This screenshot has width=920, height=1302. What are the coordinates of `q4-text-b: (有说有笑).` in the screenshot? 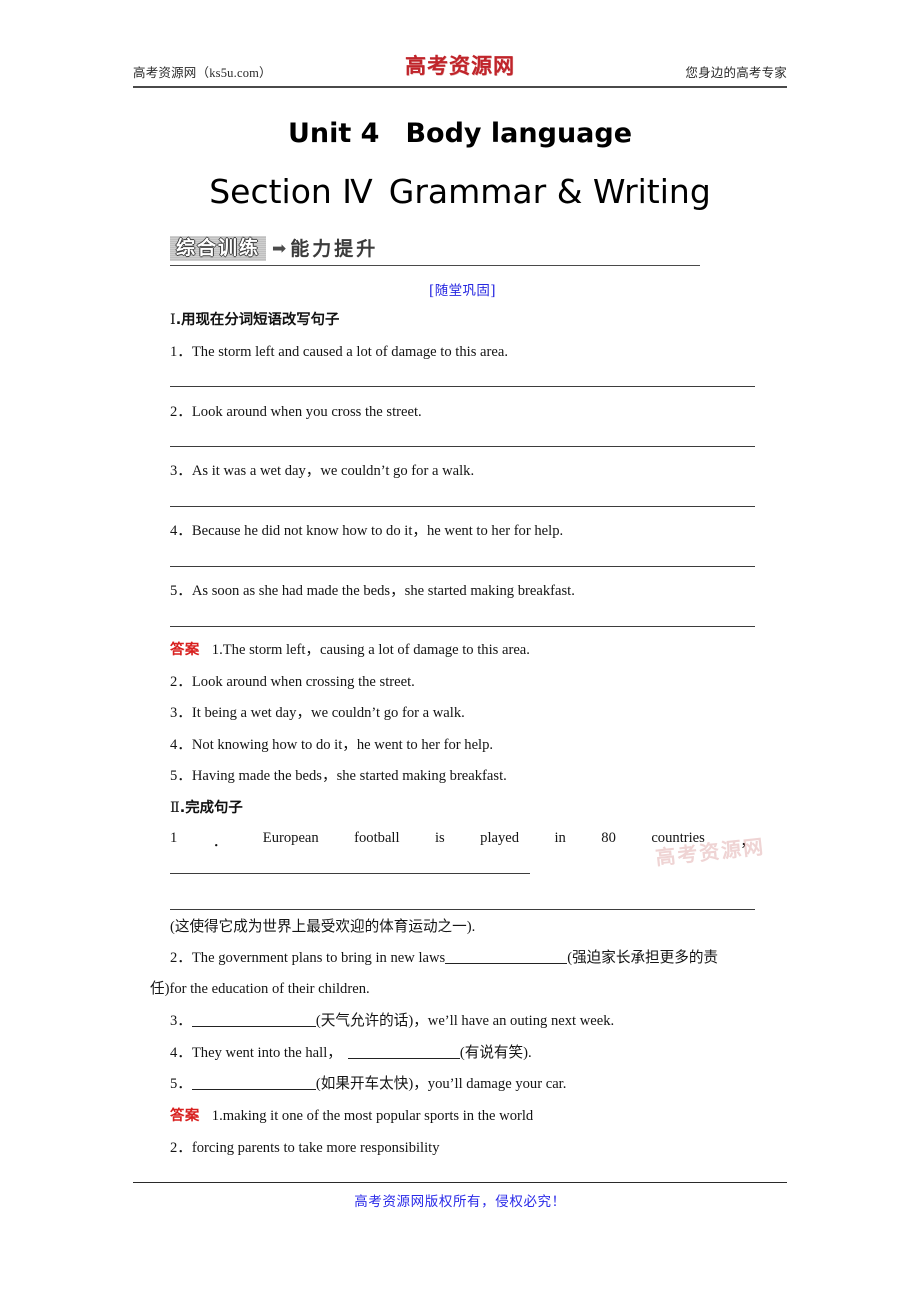 It's located at (495, 1053).